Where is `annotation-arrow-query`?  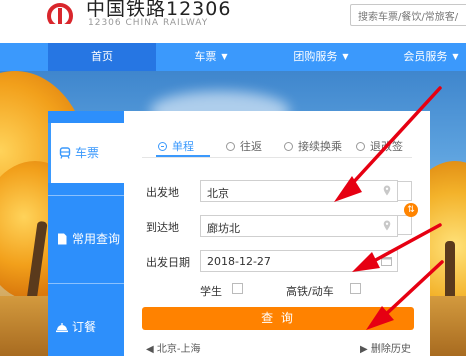 annotation-arrow-query is located at coordinates (413, 289).